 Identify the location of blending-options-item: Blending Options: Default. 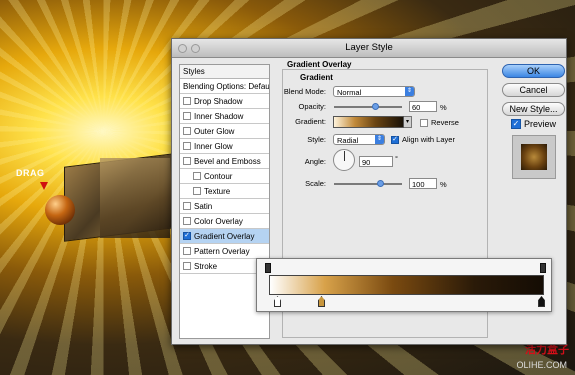
(224, 86).